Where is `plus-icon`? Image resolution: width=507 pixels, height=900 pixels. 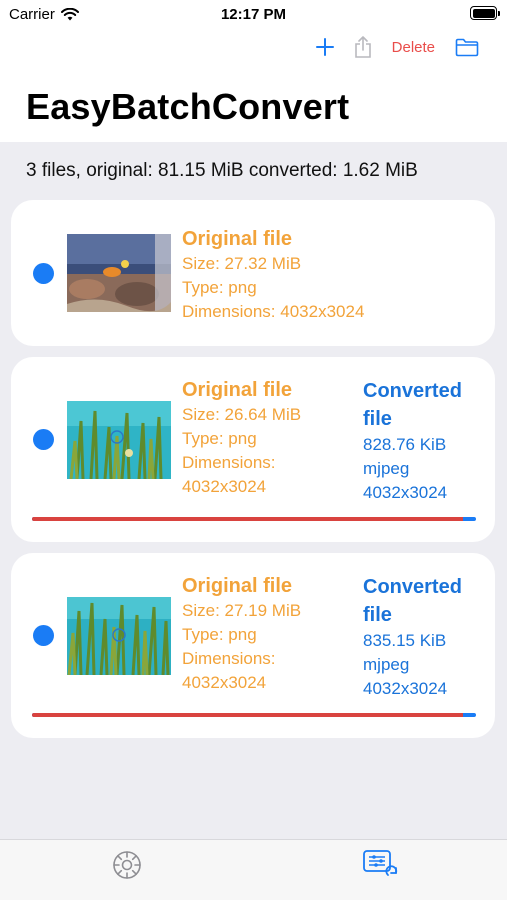
plus-icon is located at coordinates (324, 47).